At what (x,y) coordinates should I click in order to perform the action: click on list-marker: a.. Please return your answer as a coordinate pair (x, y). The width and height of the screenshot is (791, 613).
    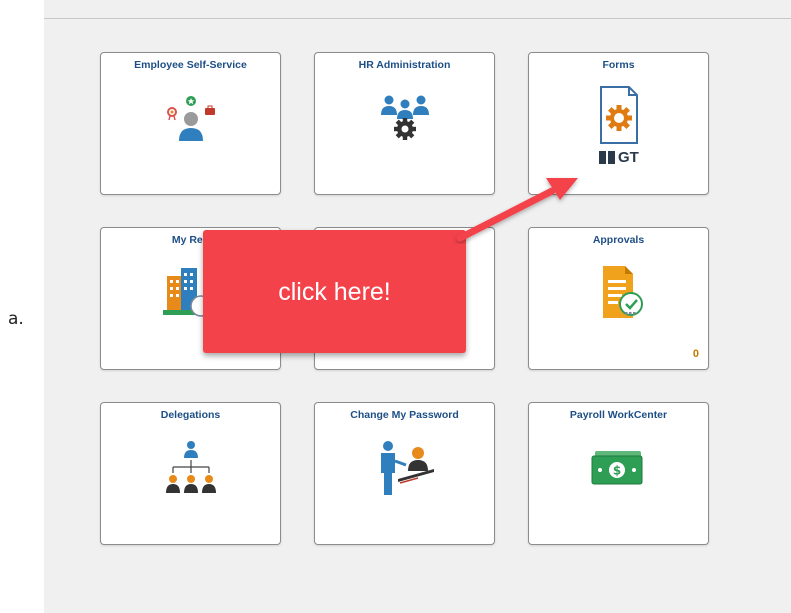
    Looking at the image, I should click on (16, 319).